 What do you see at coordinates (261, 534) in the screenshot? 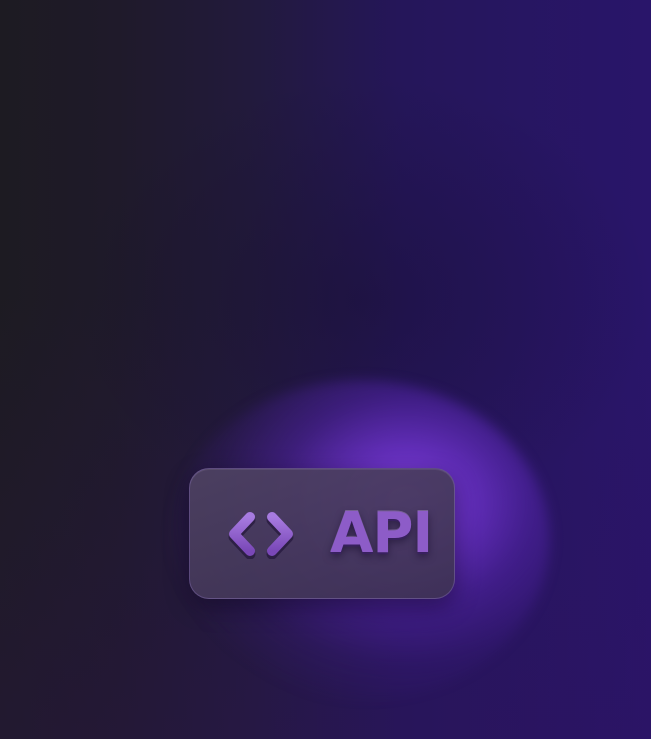
I see `code-brackets-icon` at bounding box center [261, 534].